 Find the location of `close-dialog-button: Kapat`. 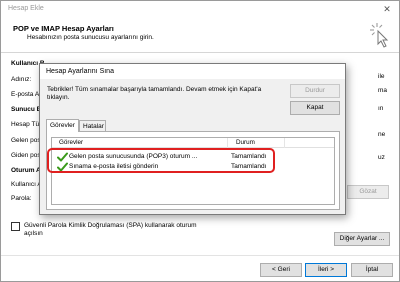

close-dialog-button: Kapat is located at coordinates (315, 108).